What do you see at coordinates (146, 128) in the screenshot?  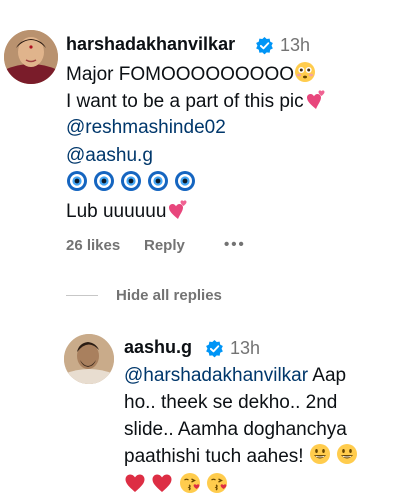 I see `mention-link: @reshmashinde02` at bounding box center [146, 128].